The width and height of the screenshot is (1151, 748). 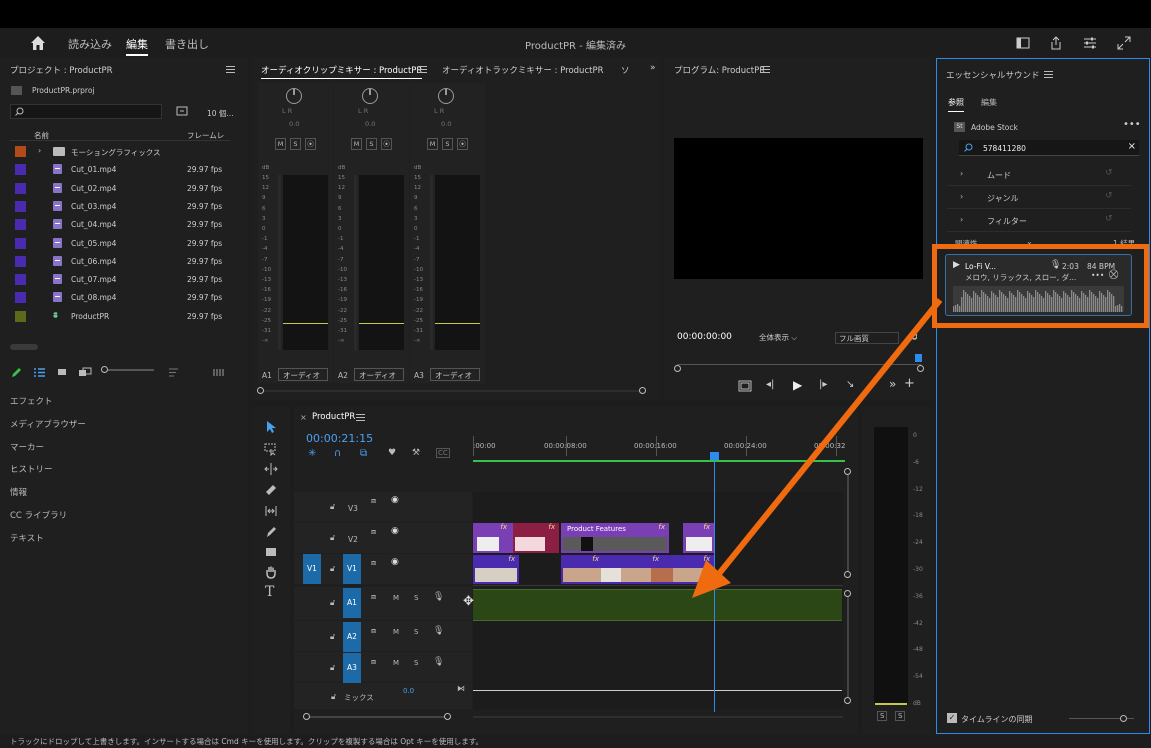 I want to click on clear-search-icon: ×, so click(x=1132, y=146).